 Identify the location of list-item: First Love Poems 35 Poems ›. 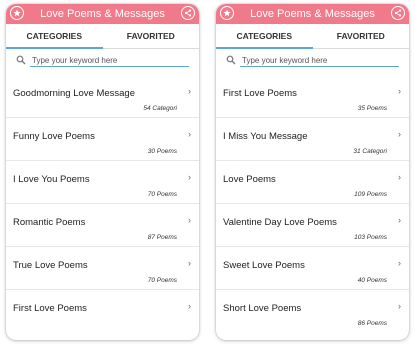
(312, 96).